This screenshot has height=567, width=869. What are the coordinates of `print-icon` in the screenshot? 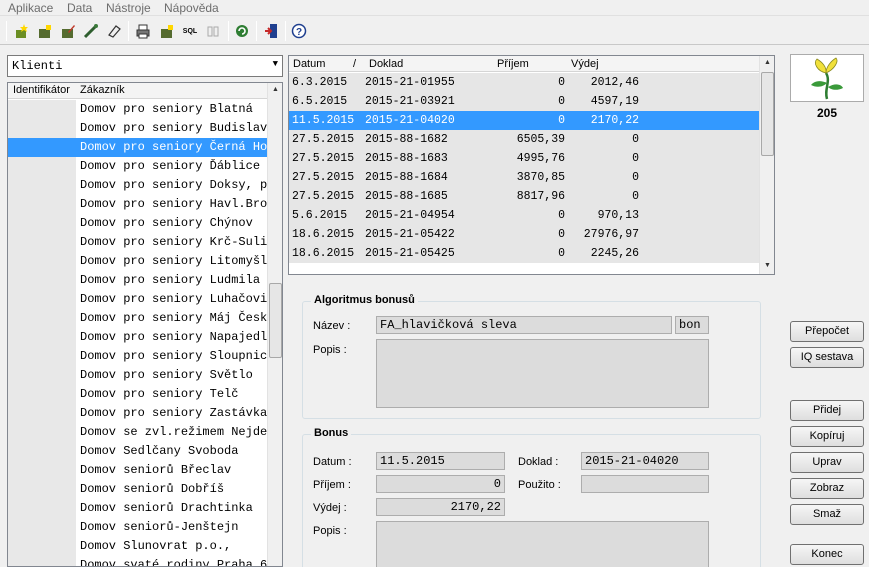 It's located at (143, 31).